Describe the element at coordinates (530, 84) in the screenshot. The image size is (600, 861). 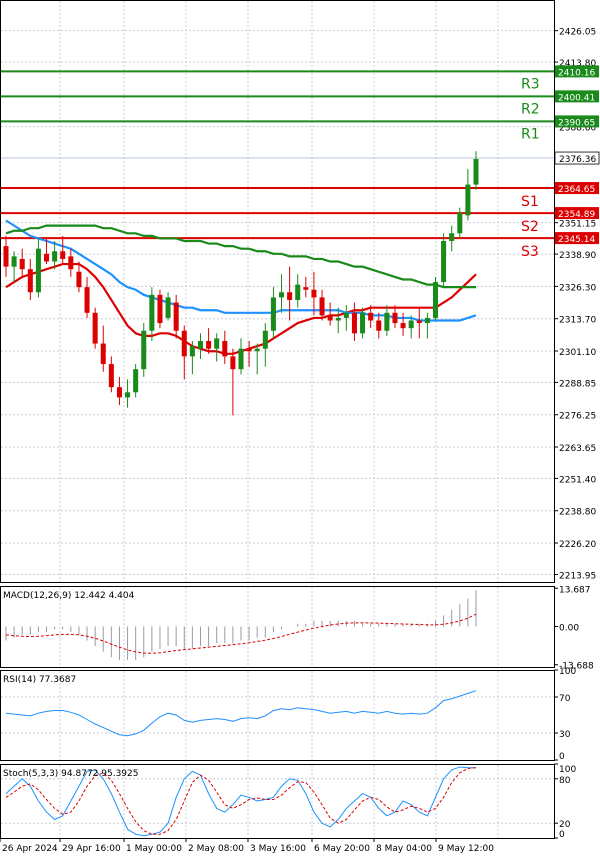
I see `level-name-r3: R3` at that location.